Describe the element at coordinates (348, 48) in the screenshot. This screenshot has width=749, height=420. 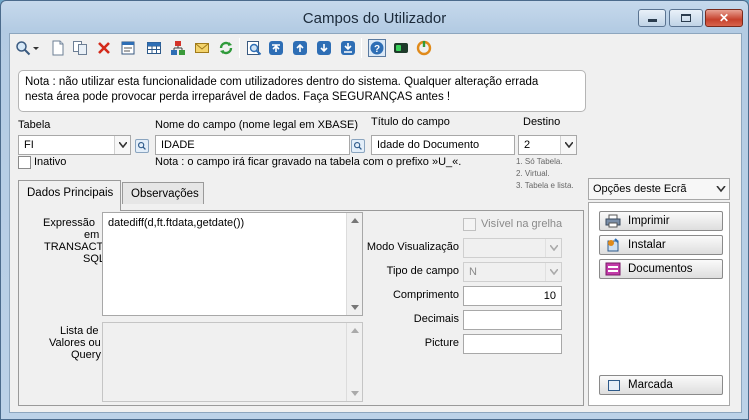
I see `last-icon` at that location.